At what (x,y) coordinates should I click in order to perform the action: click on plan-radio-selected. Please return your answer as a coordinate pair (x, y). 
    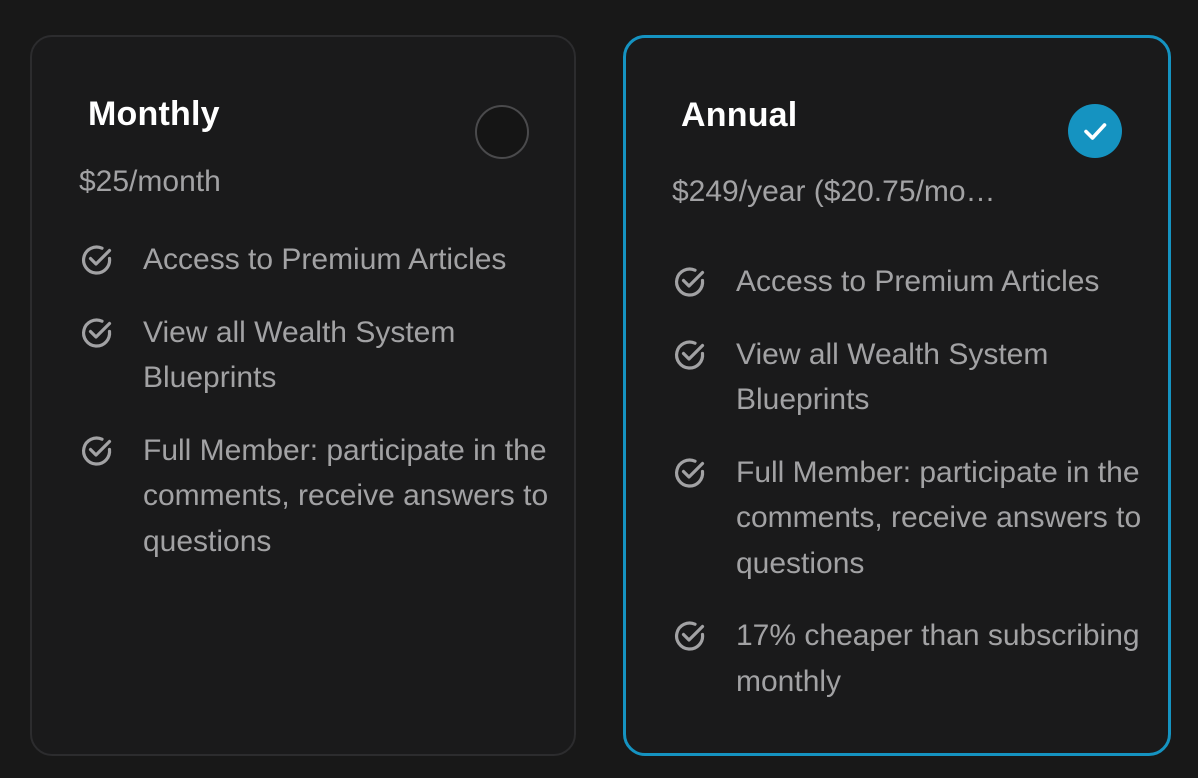
    Looking at the image, I should click on (1095, 131).